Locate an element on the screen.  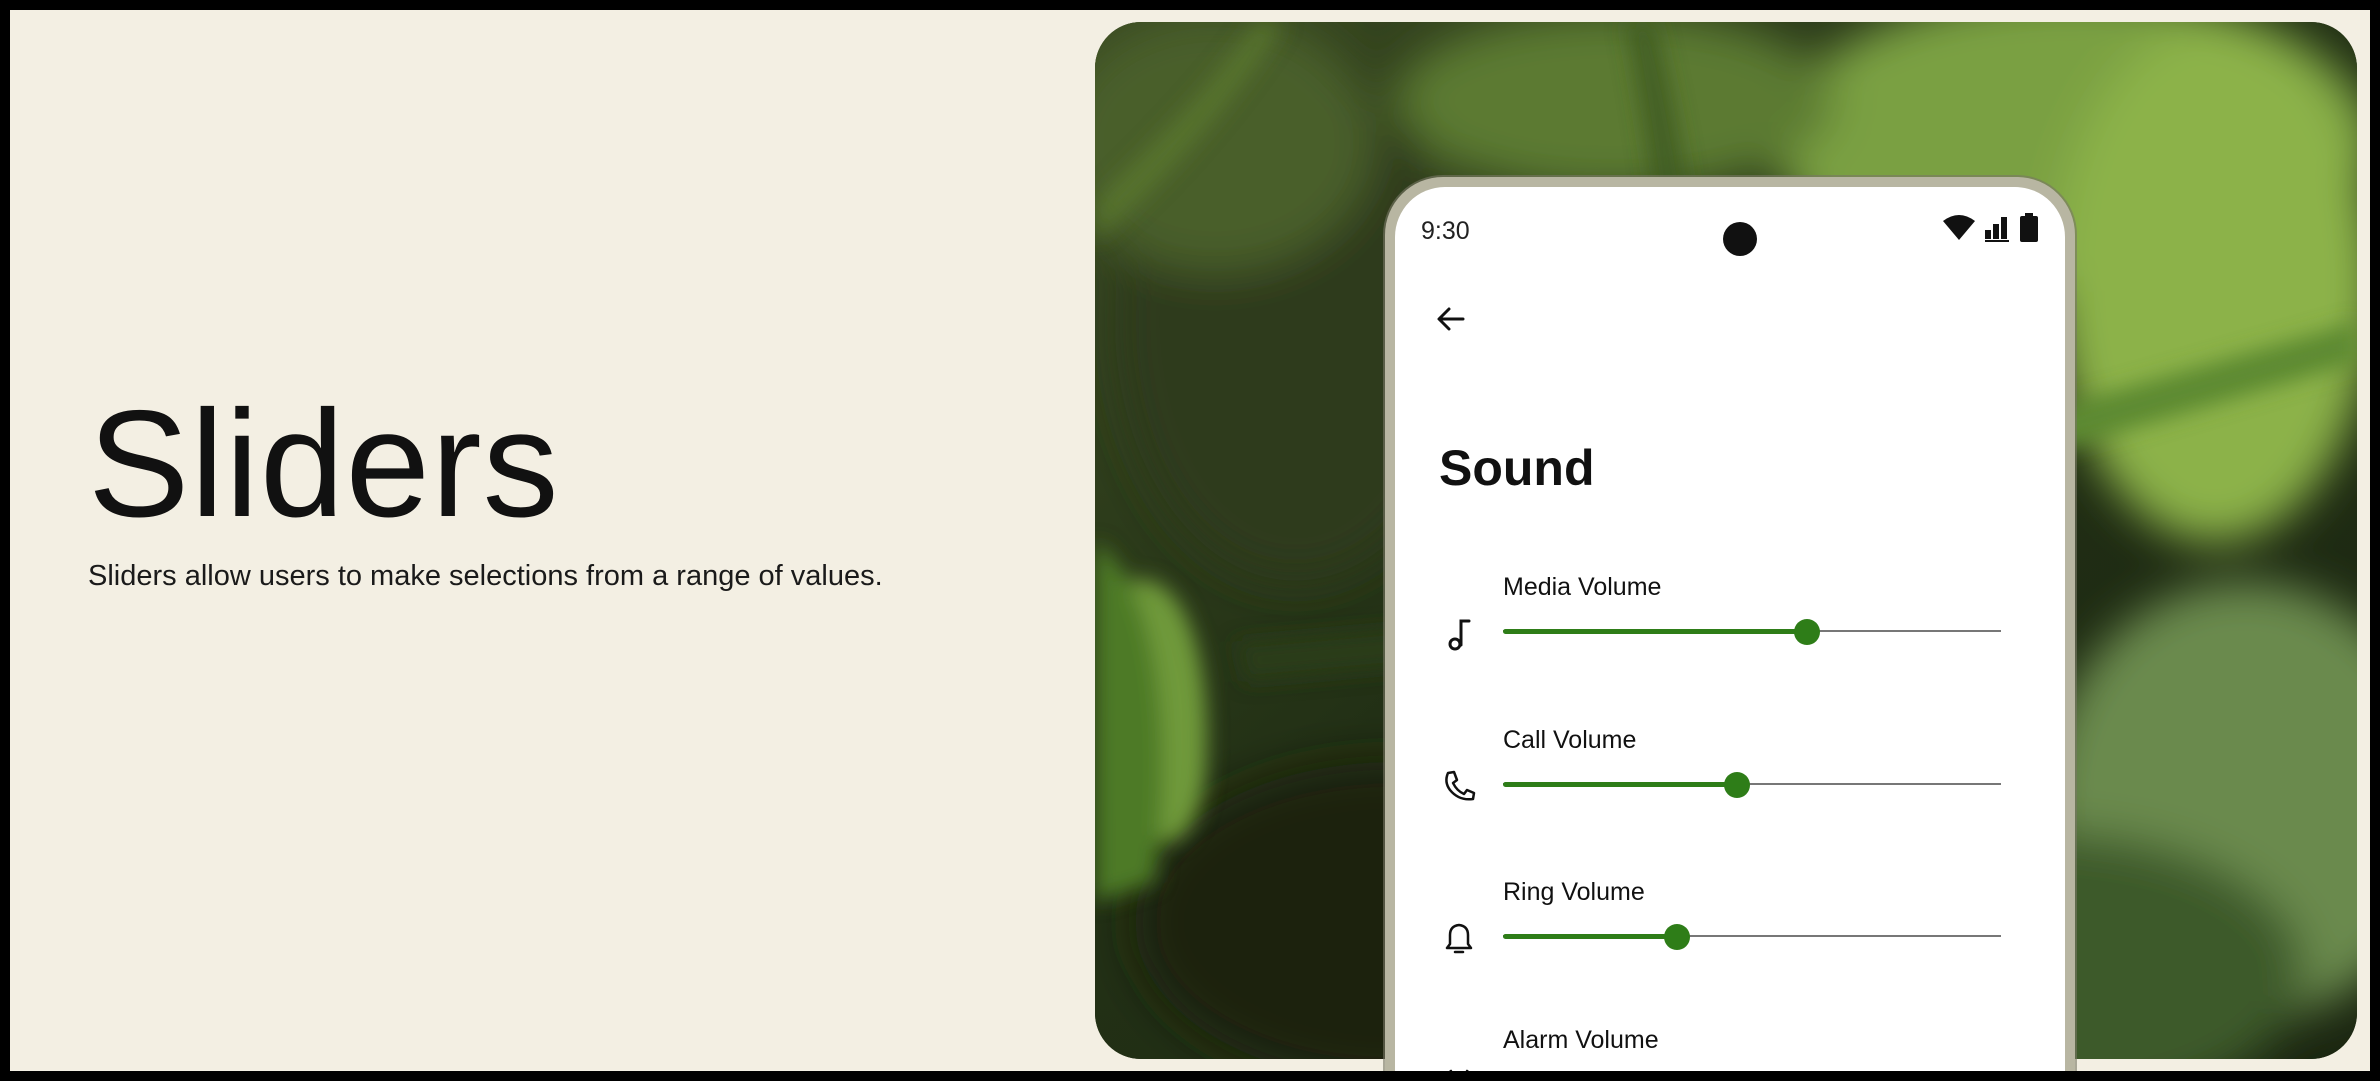
music-note-icon is located at coordinates (1459, 635).